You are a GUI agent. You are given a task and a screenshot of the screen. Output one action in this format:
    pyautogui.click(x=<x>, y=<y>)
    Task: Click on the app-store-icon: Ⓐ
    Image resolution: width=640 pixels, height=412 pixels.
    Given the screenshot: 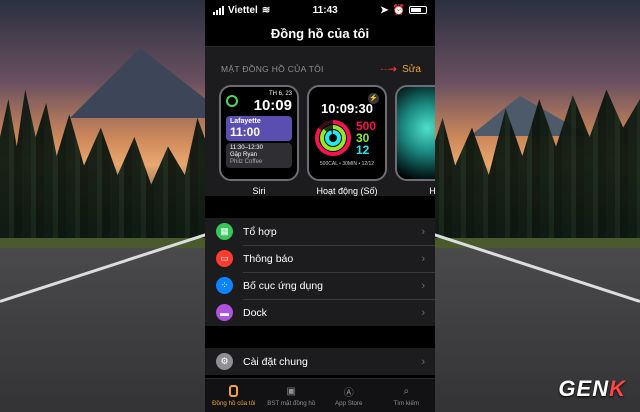 What is the action you would take?
    pyautogui.click(x=348, y=393)
    